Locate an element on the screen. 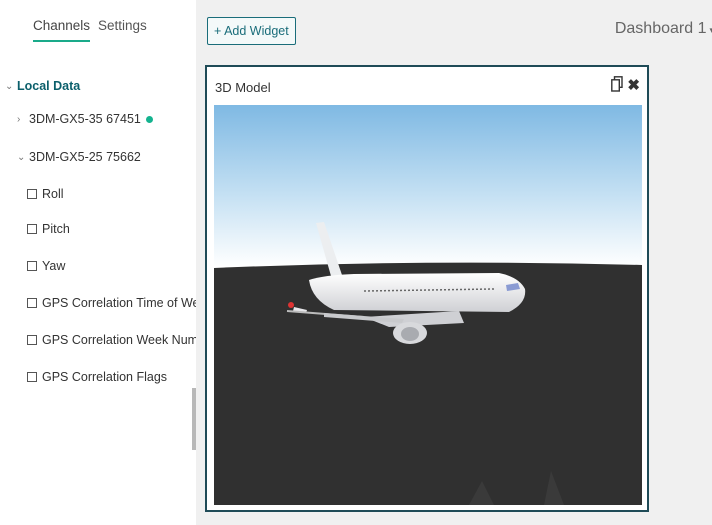  tab-settings-label: Settings is located at coordinates (122, 25).